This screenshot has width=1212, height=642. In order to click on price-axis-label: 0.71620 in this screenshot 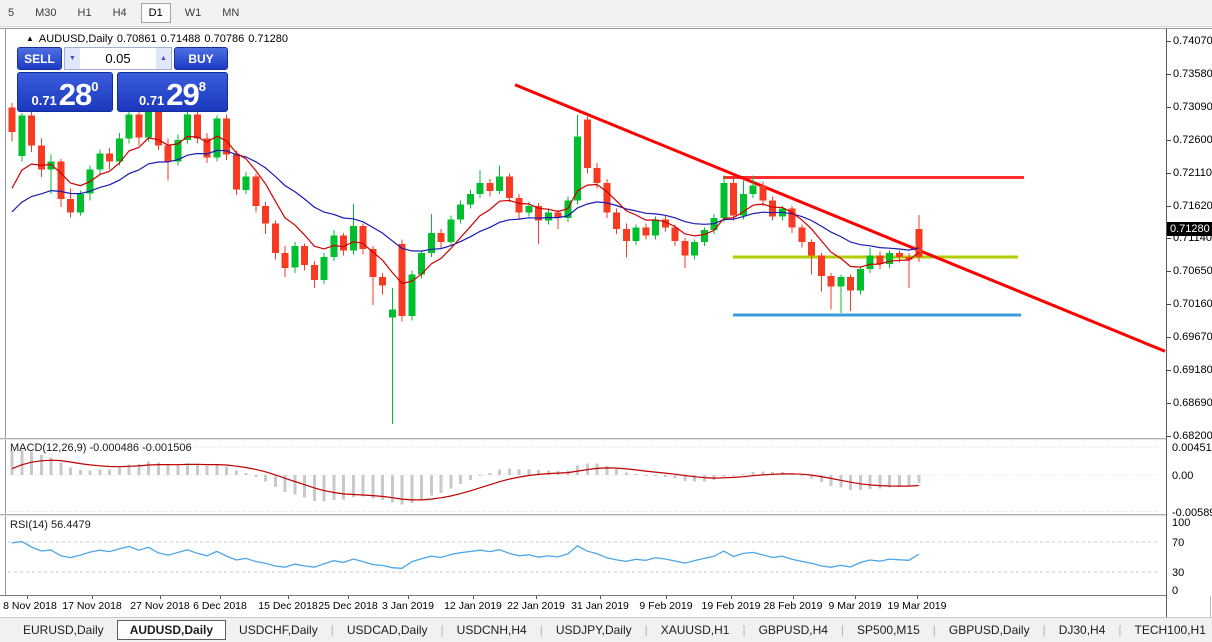, I will do `click(1189, 205)`.